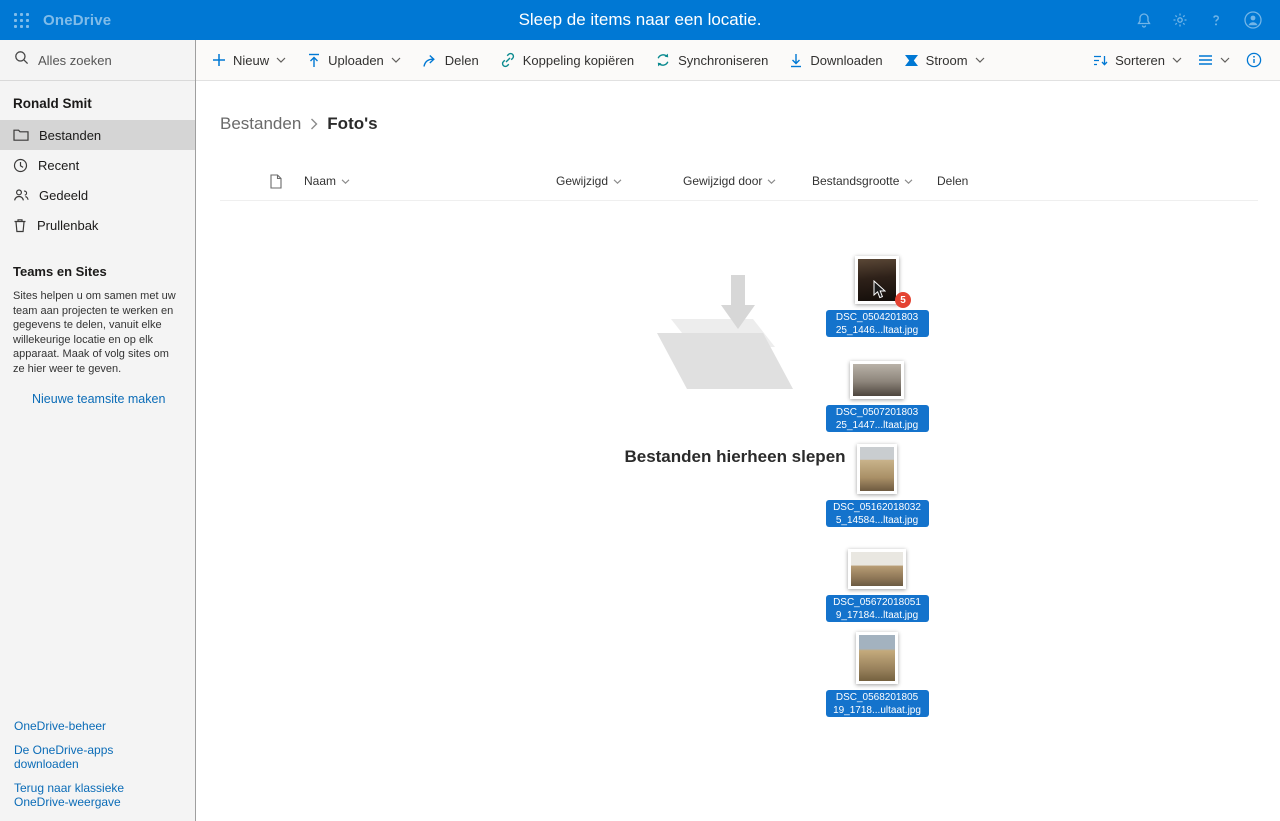  Describe the element at coordinates (1100, 60) in the screenshot. I see `sort-icon` at that location.